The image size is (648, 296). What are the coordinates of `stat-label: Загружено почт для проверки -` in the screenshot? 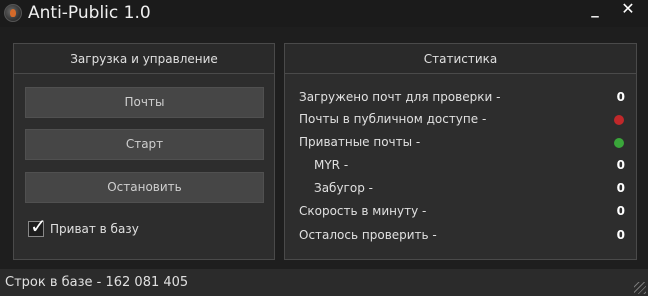 It's located at (400, 97).